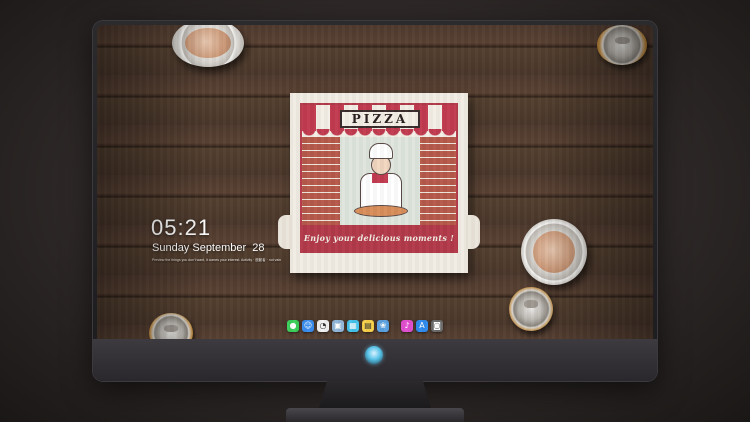 The image size is (750, 422). Describe the element at coordinates (323, 326) in the screenshot. I see `clock-icon: ◔` at that location.